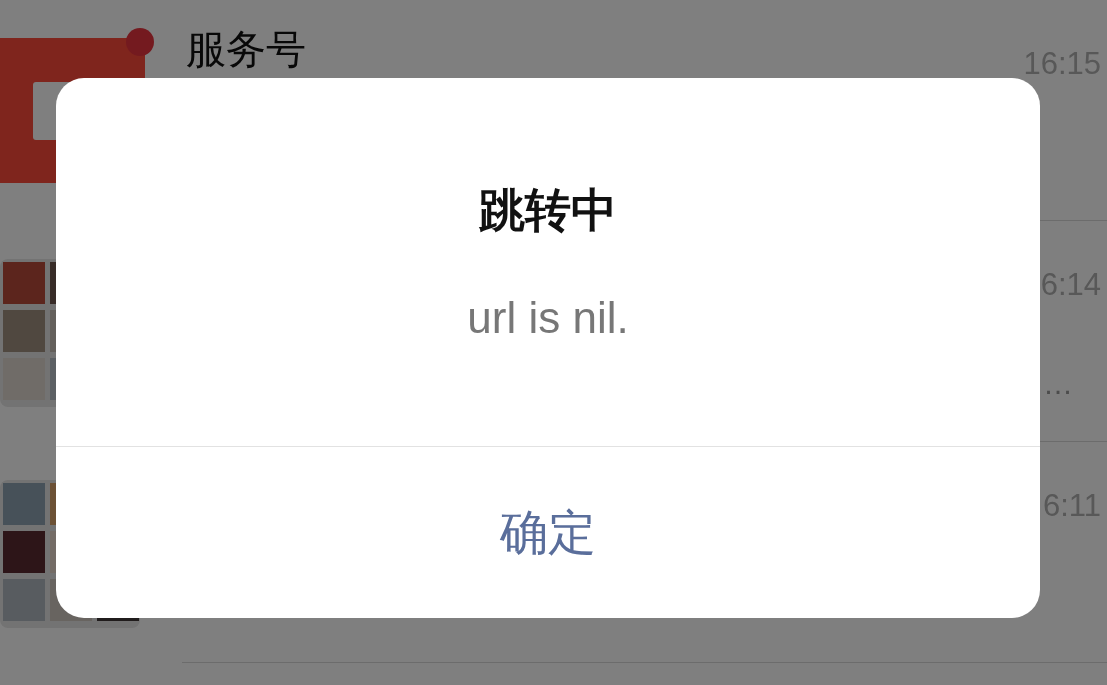 The height and width of the screenshot is (685, 1107). I want to click on dialog-title: 跳转中, so click(548, 210).